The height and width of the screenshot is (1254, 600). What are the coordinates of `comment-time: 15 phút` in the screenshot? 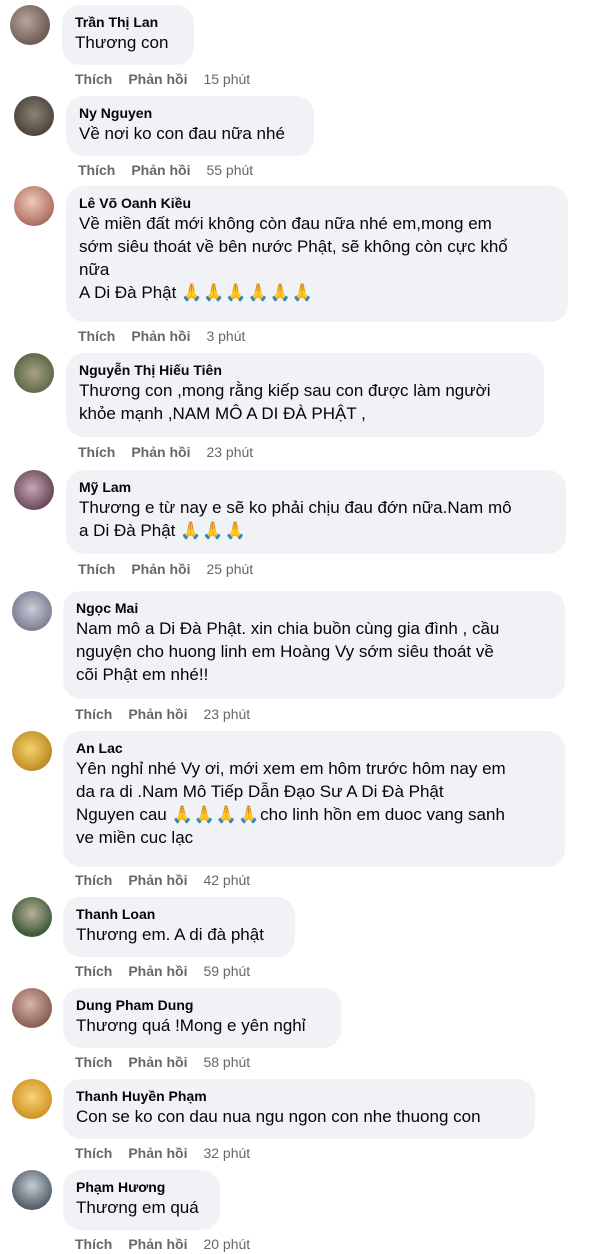 It's located at (226, 79).